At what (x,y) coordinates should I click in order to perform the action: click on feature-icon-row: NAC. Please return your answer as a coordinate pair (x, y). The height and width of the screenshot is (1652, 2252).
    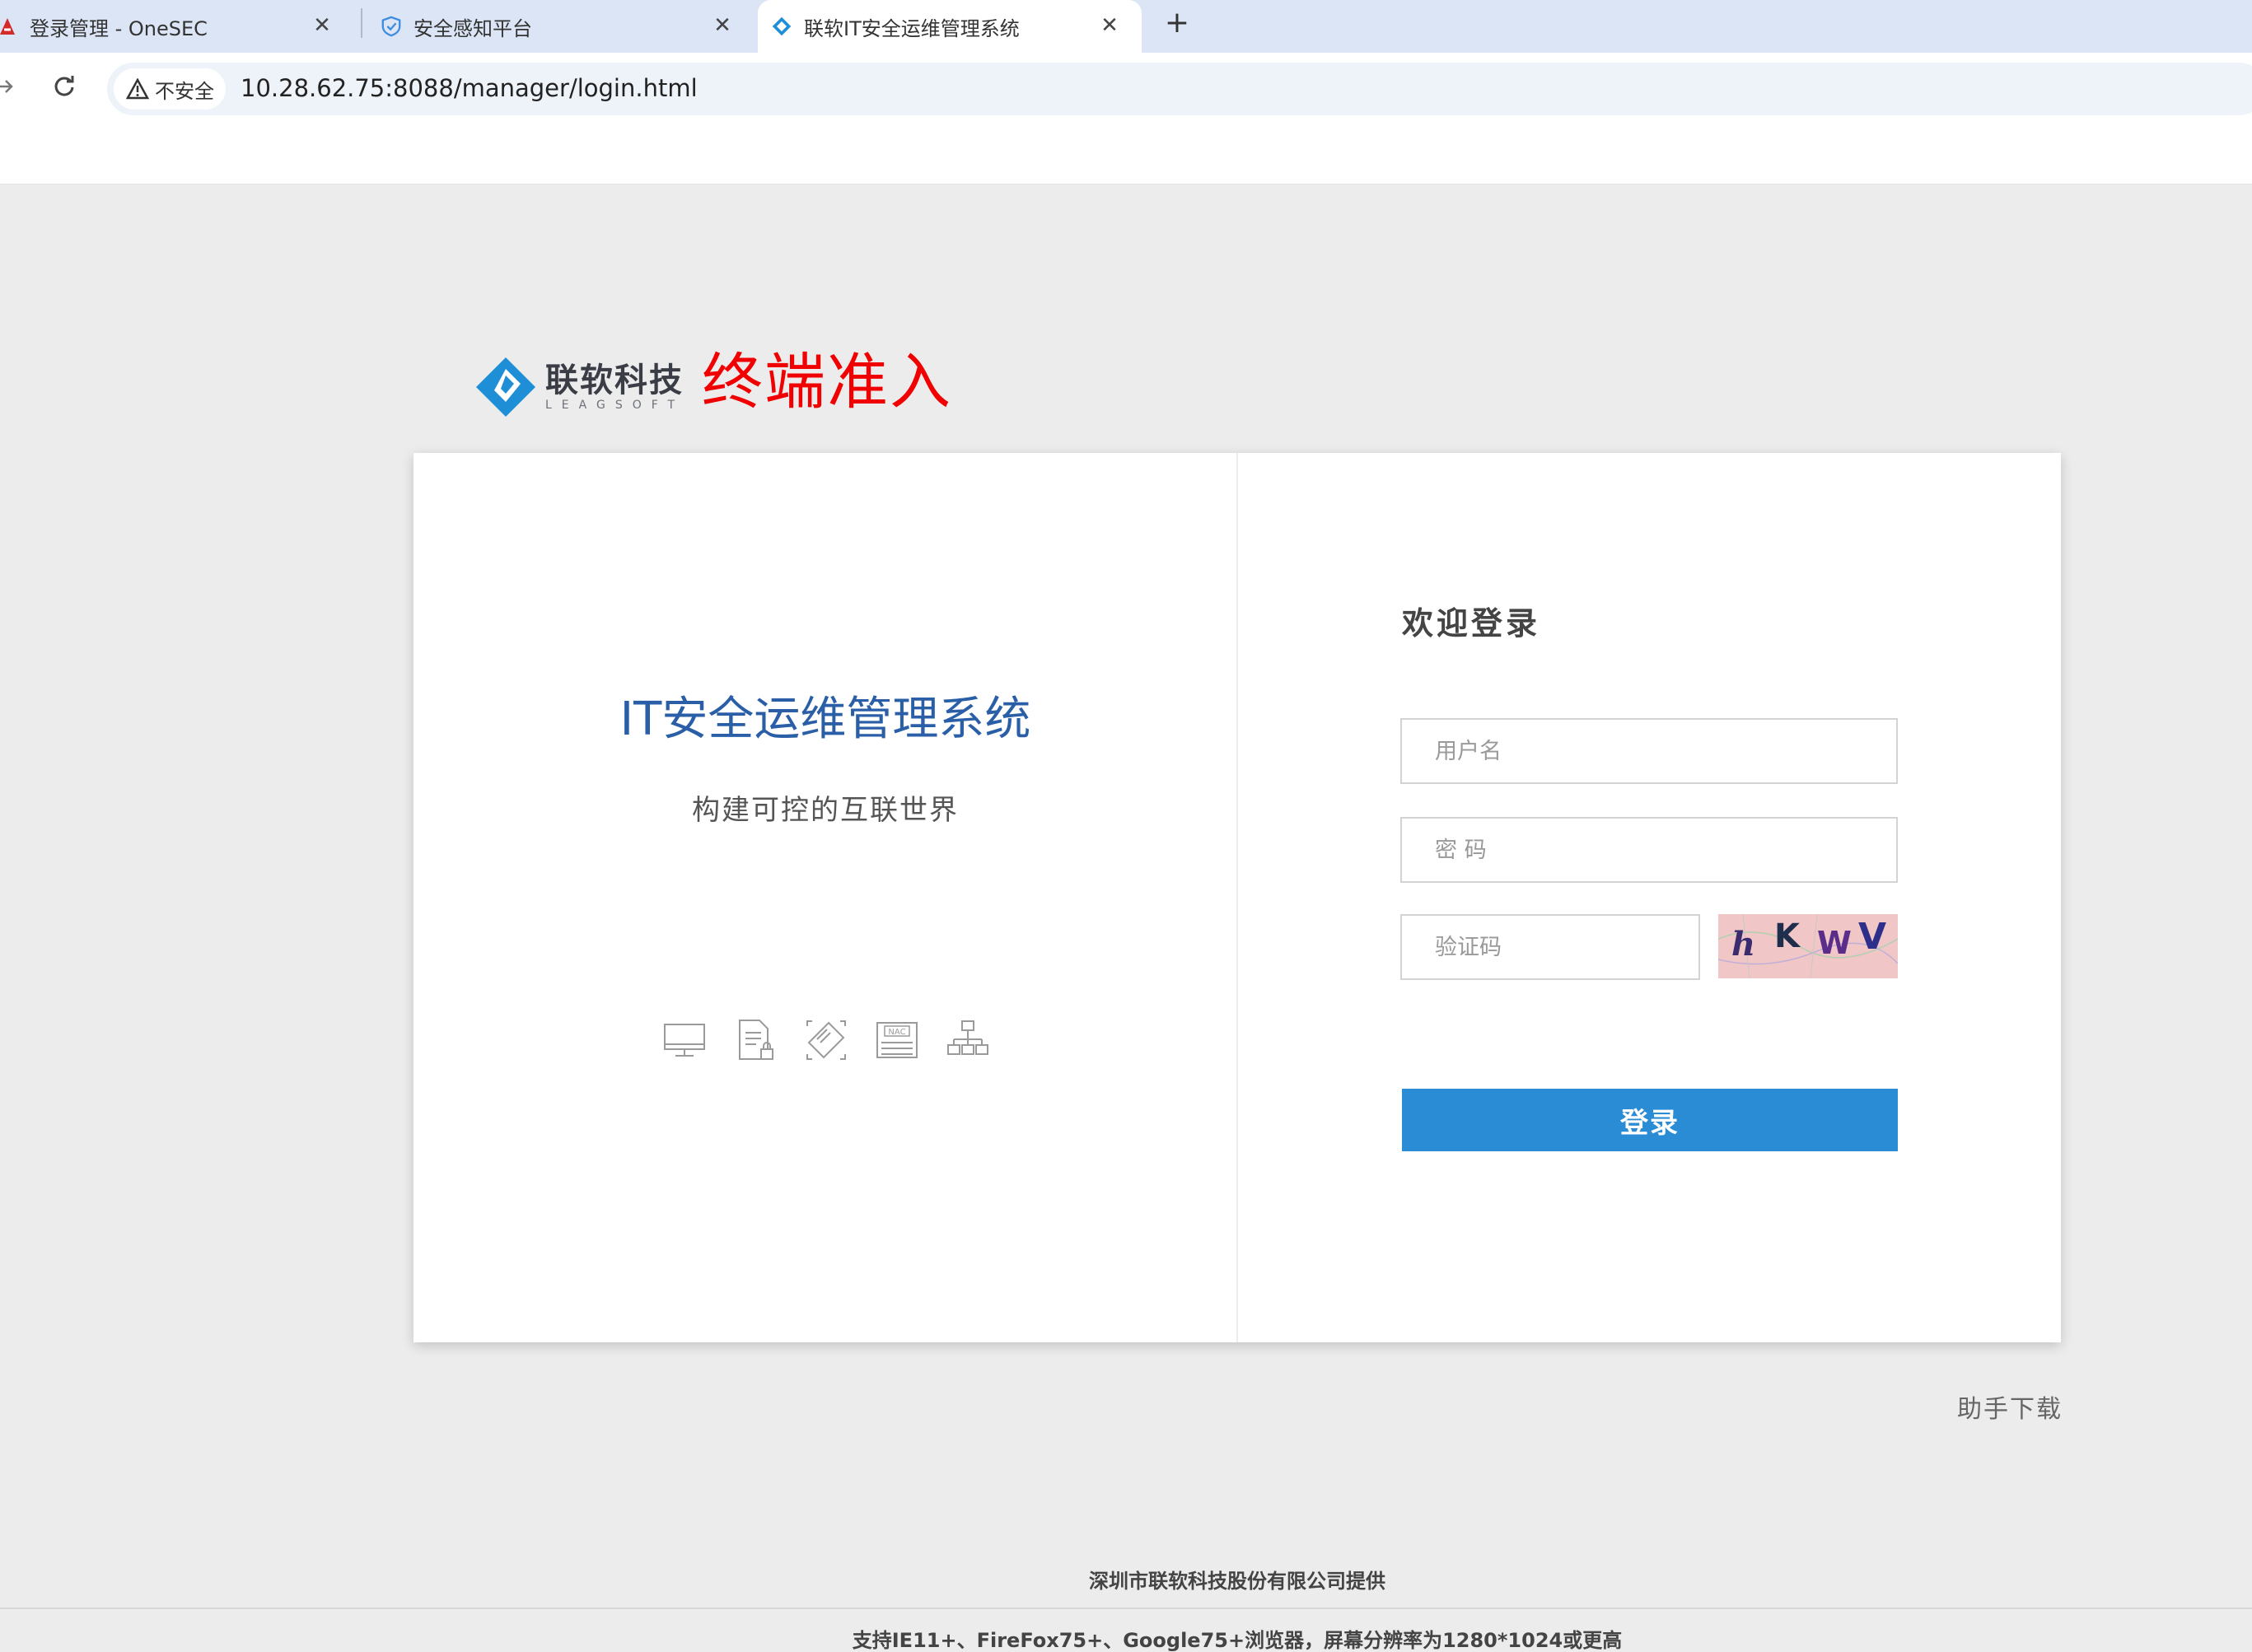
    Looking at the image, I should click on (826, 1040).